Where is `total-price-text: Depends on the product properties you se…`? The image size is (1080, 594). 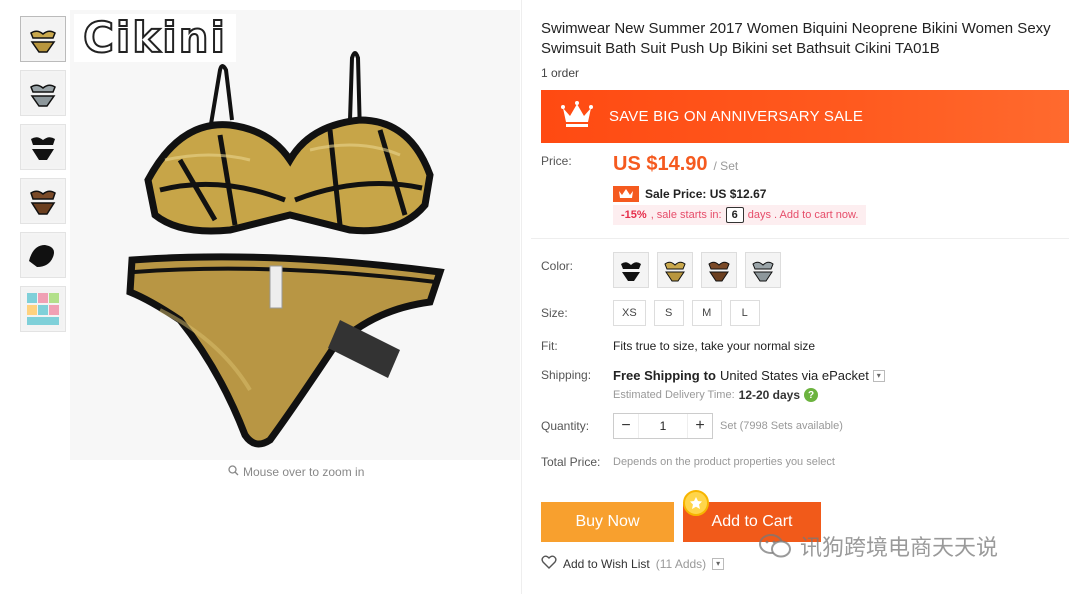 total-price-text: Depends on the product properties you se… is located at coordinates (724, 462).